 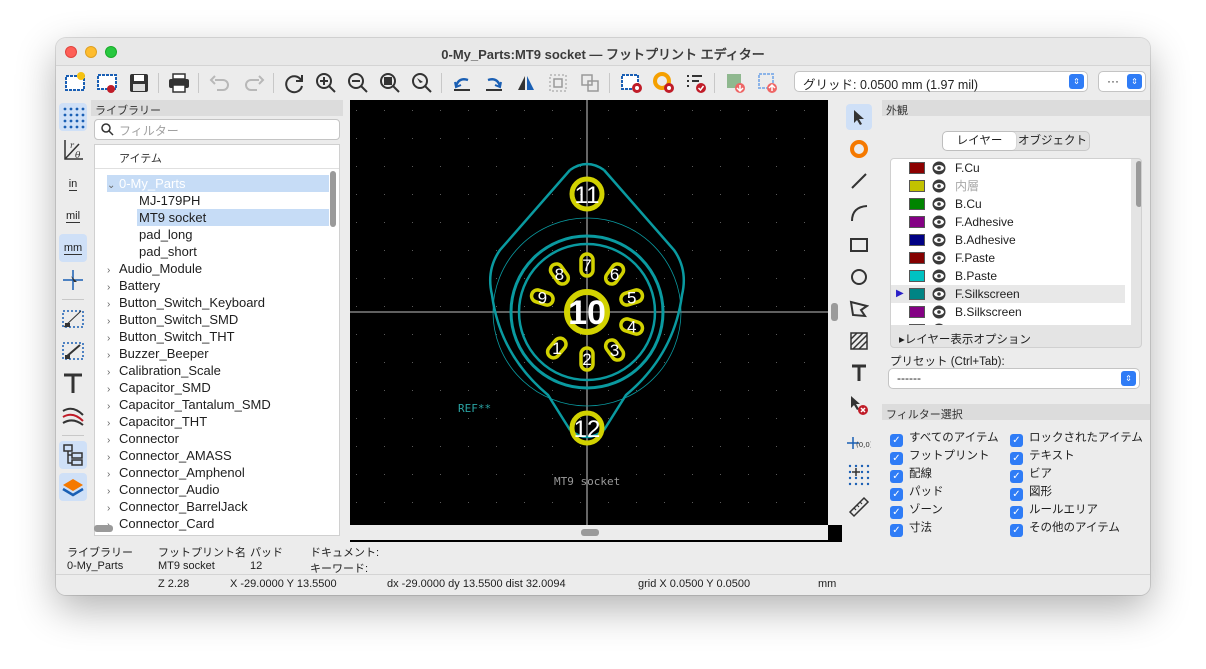 What do you see at coordinates (179, 83) in the screenshot?
I see `print-button` at bounding box center [179, 83].